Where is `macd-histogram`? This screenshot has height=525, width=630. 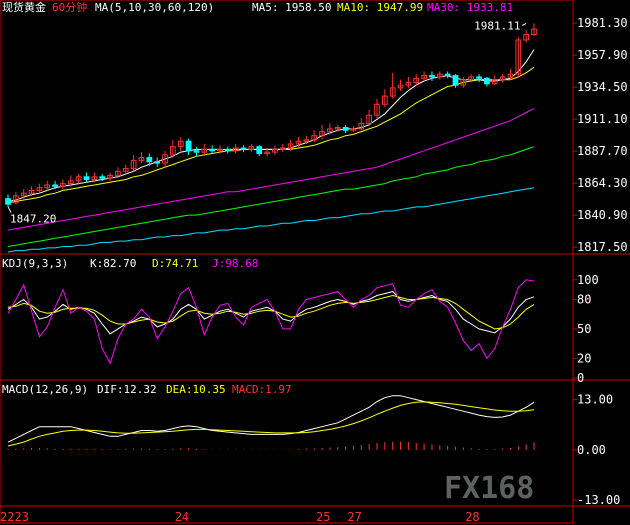
macd-histogram is located at coordinates (271, 445).